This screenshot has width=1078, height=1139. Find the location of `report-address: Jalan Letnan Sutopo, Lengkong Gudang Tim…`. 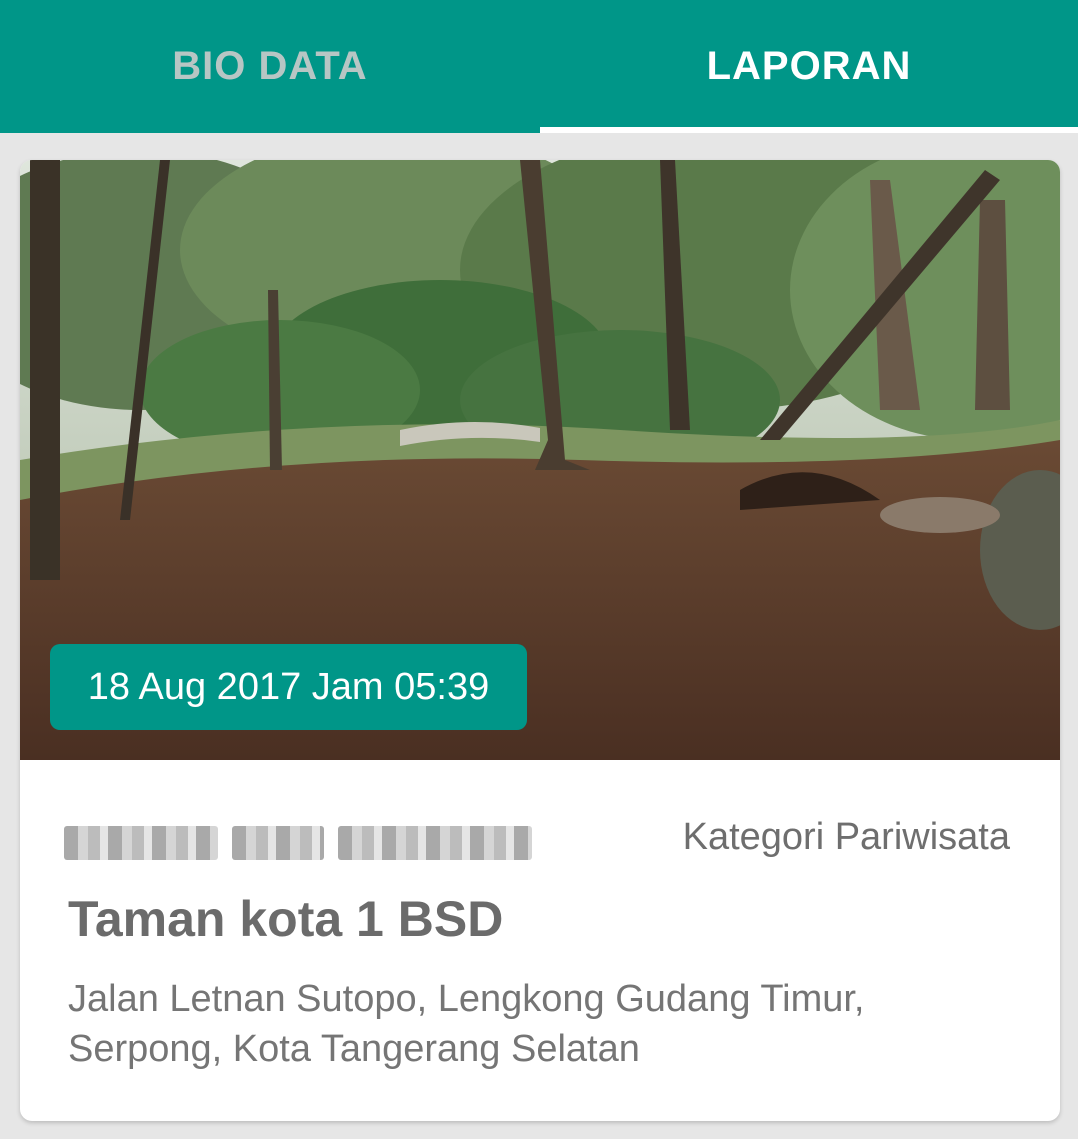

report-address: Jalan Letnan Sutopo, Lengkong Gudang Tim… is located at coordinates (466, 1024).